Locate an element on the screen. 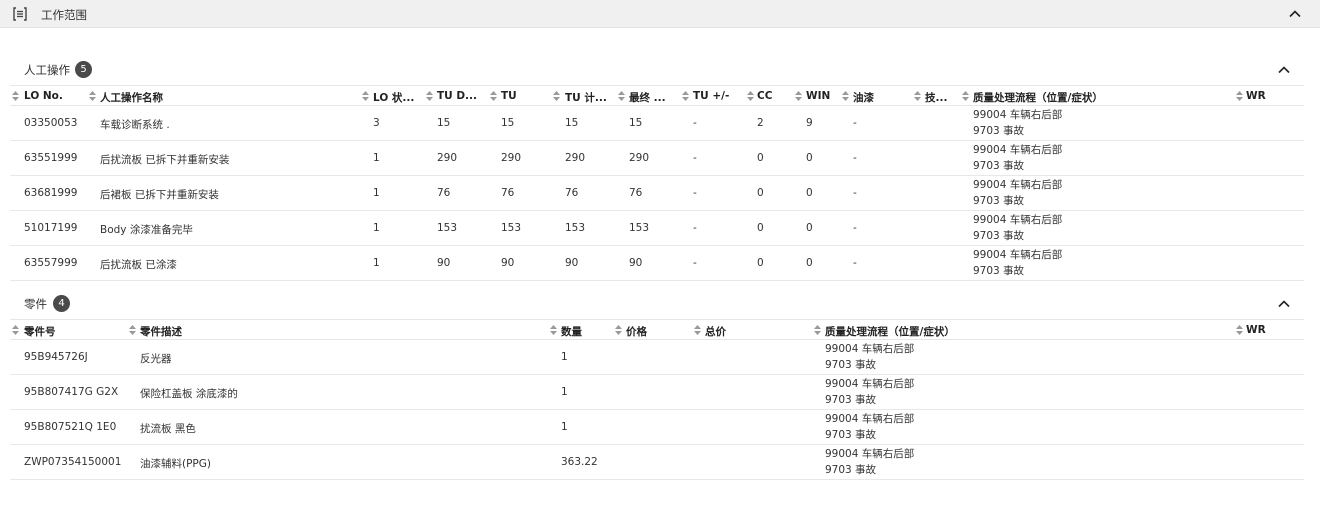 Image resolution: width=1324 pixels, height=506 pixels. tu-d: 153 is located at coordinates (447, 228).